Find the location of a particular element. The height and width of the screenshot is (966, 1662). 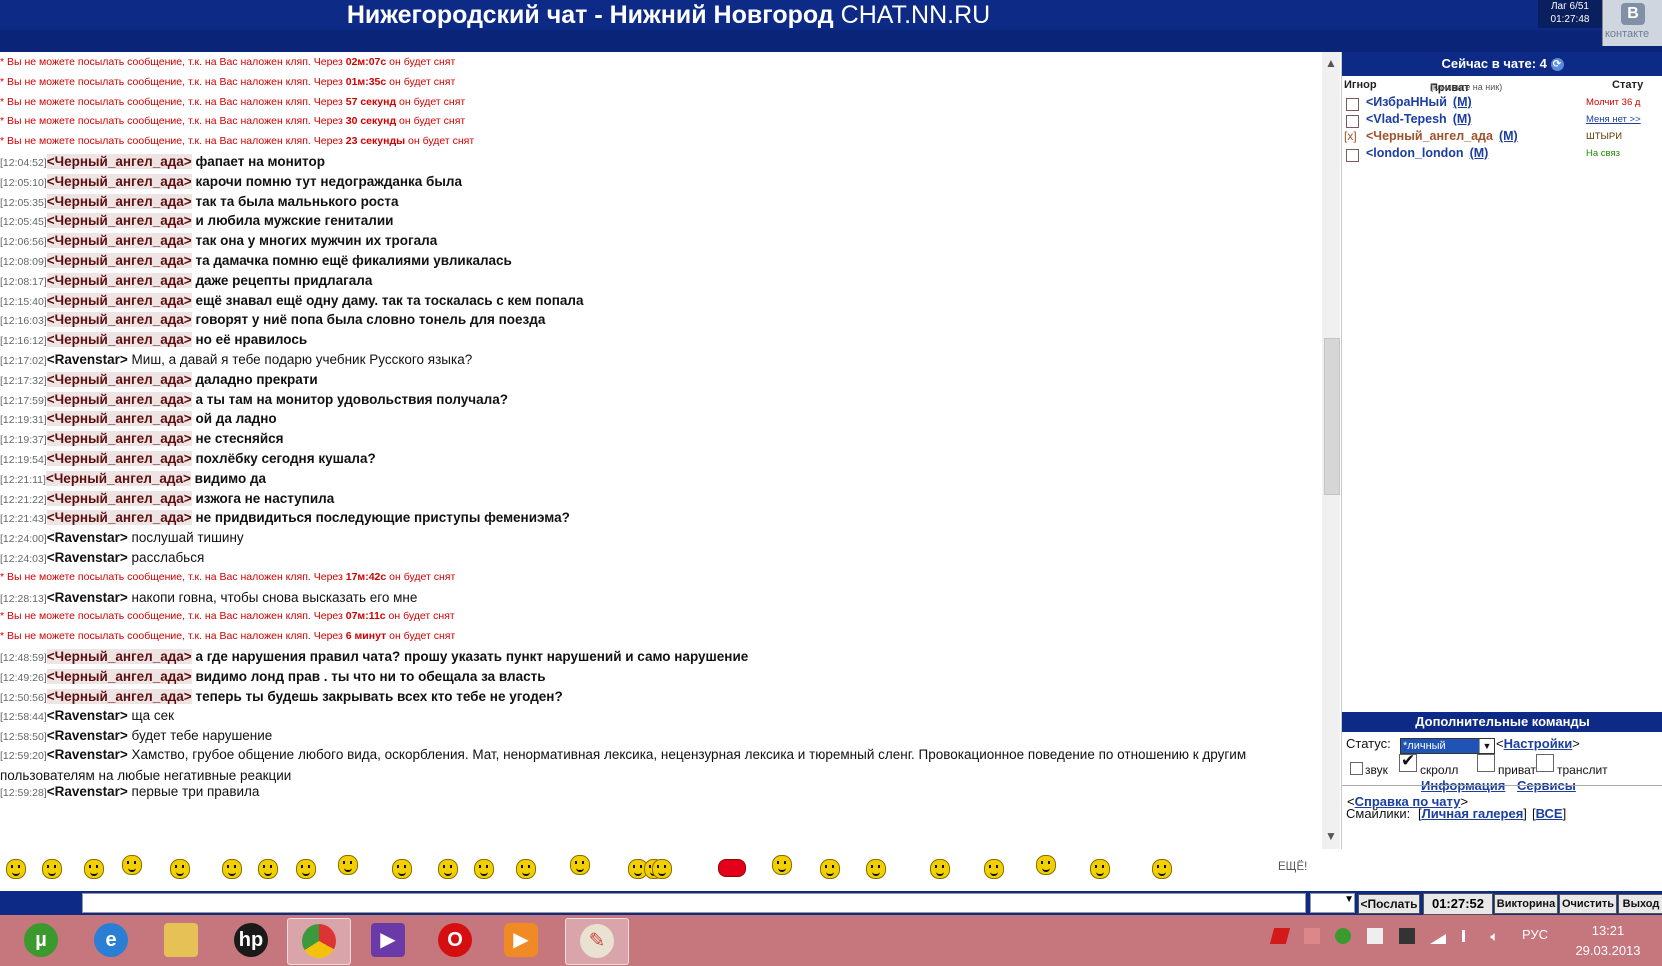

signal-icon is located at coordinates (1438, 936).